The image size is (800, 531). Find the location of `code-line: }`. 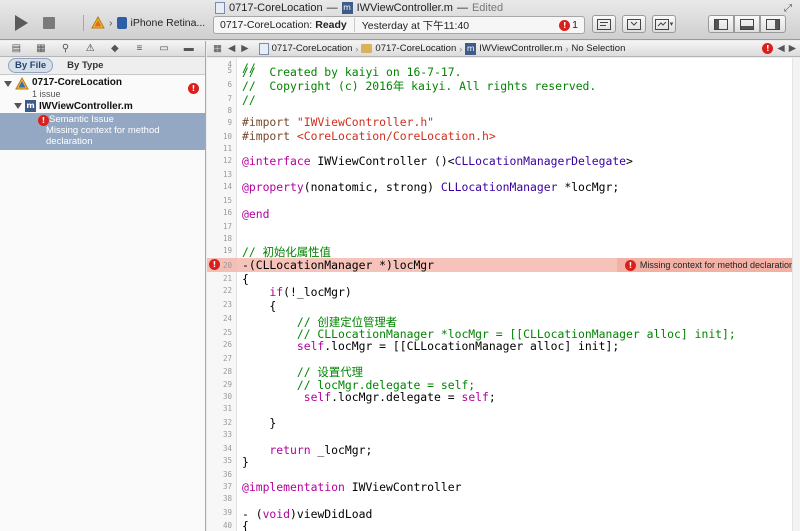

code-line: } is located at coordinates (245, 462).